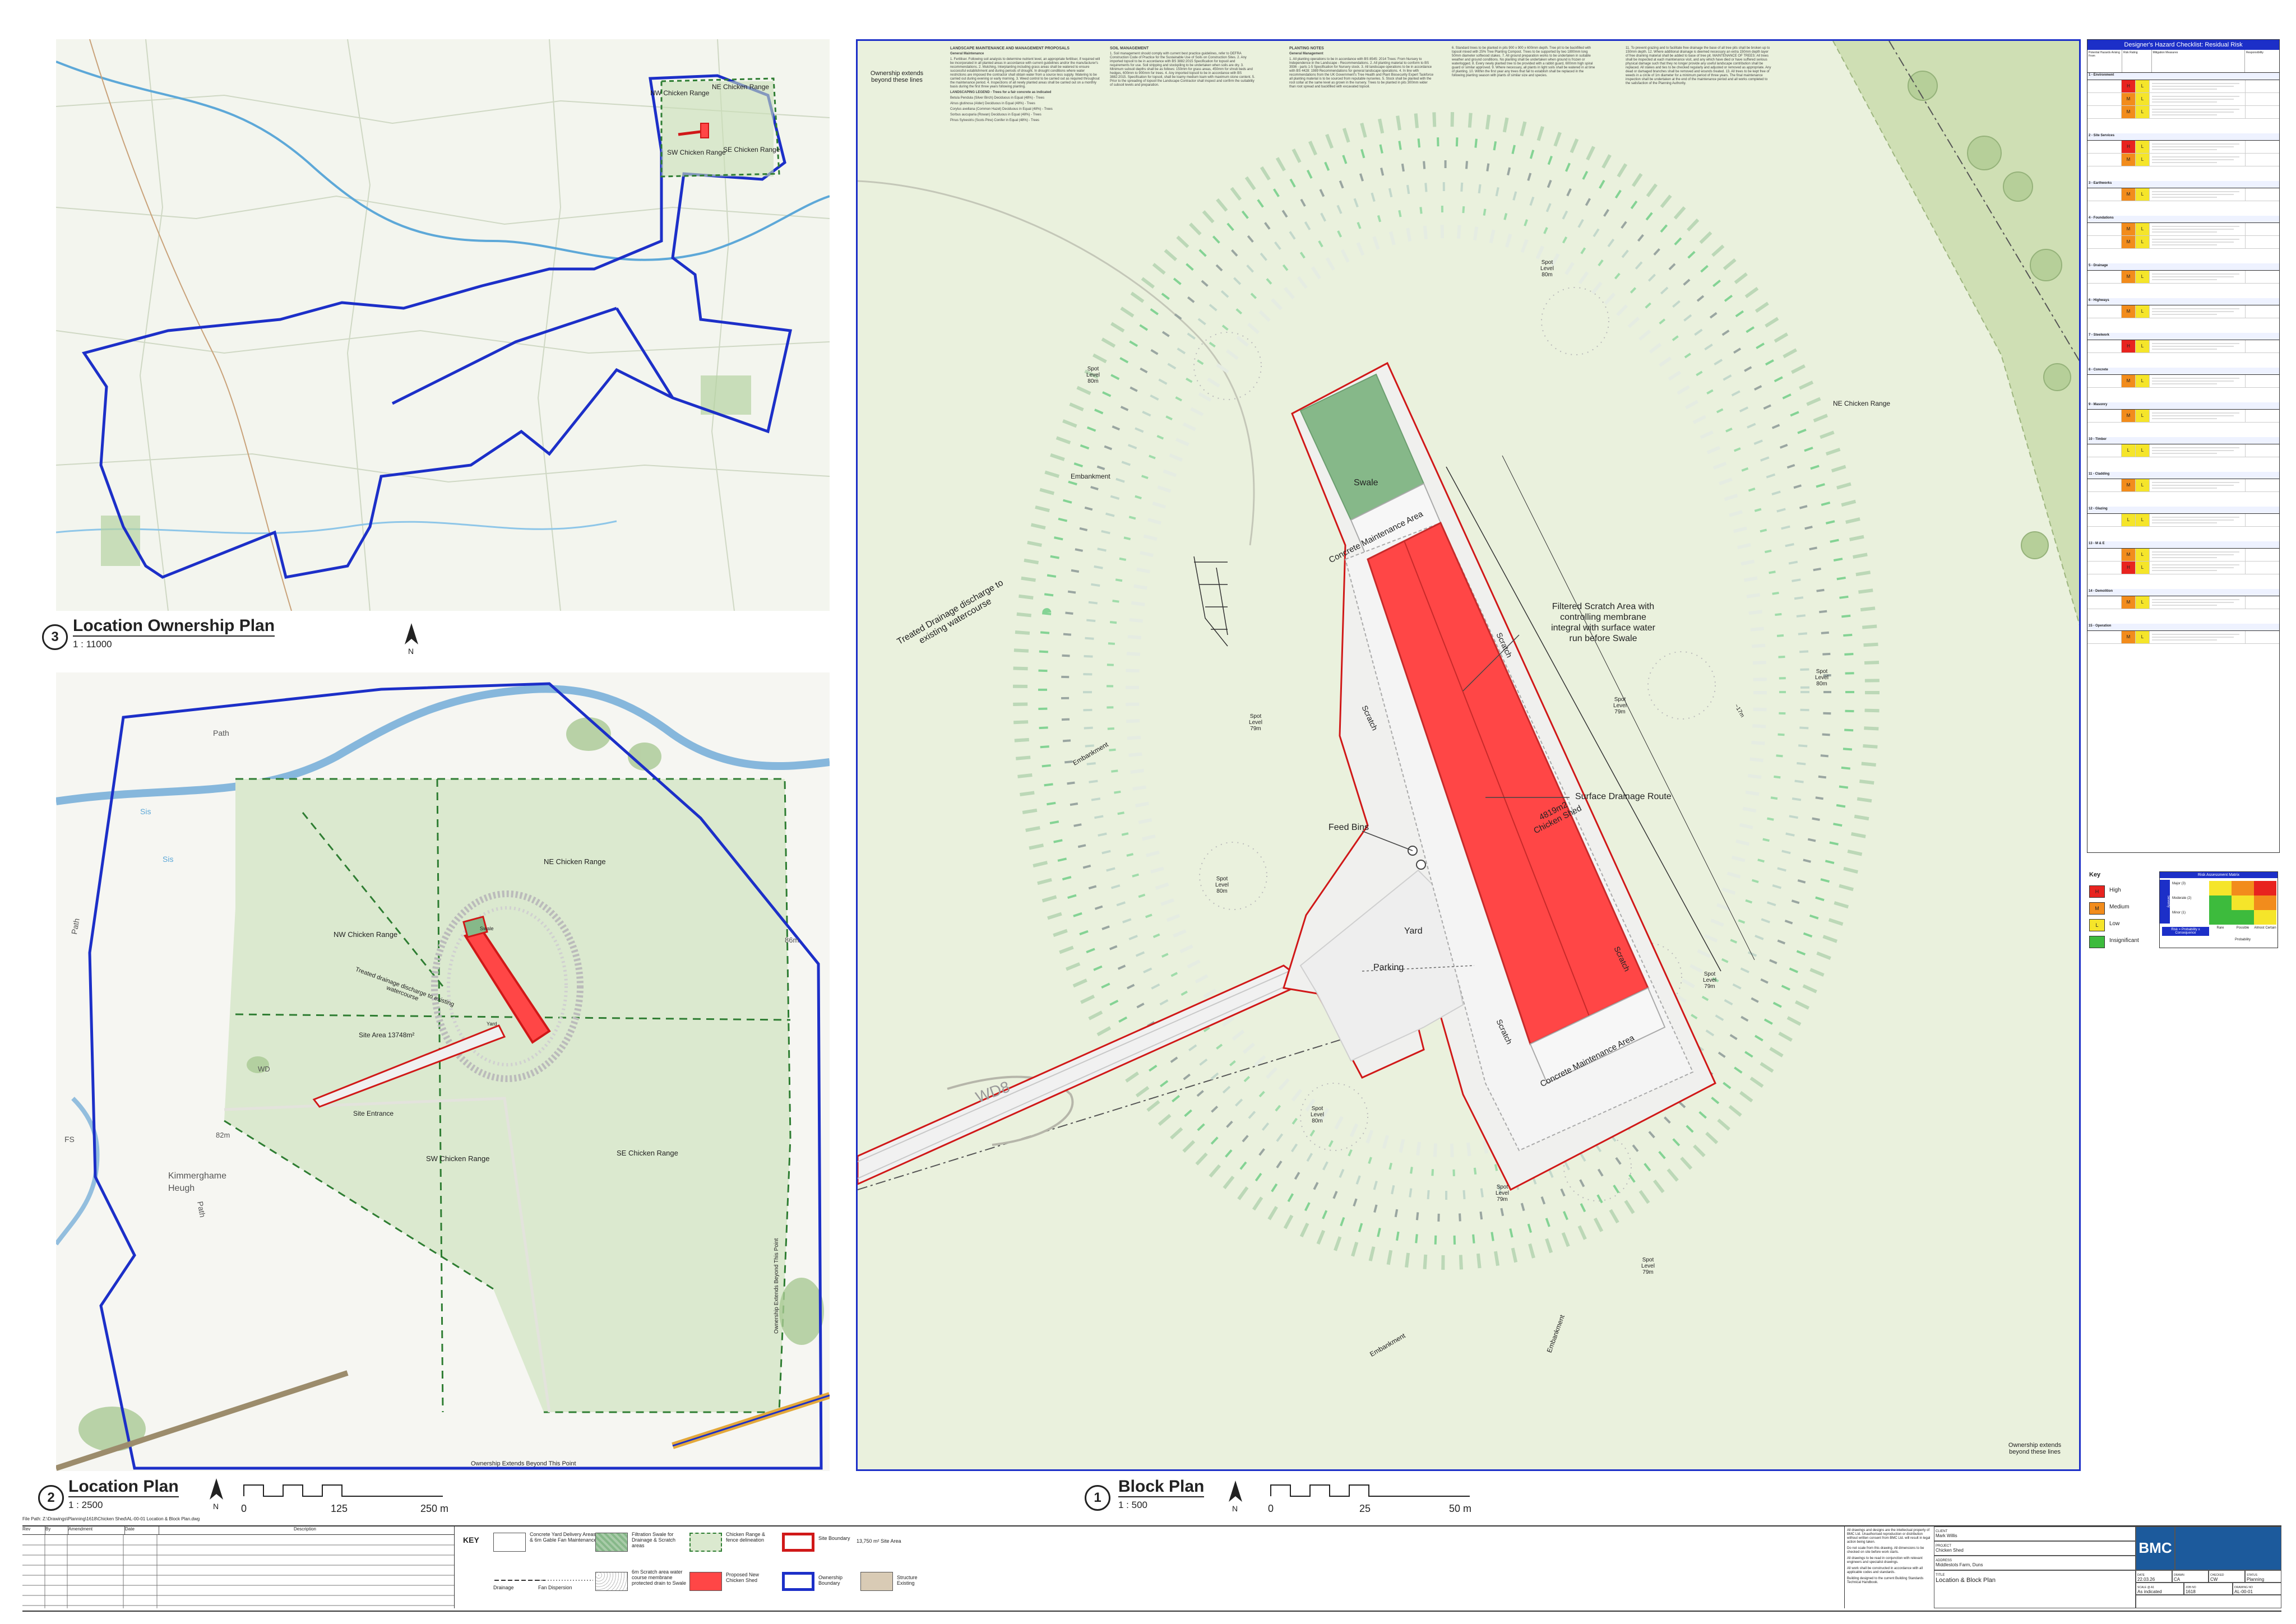 This screenshot has width=2296, height=1624. What do you see at coordinates (366, 935) in the screenshot?
I see `lp-nw-label: NW Chicken Range` at bounding box center [366, 935].